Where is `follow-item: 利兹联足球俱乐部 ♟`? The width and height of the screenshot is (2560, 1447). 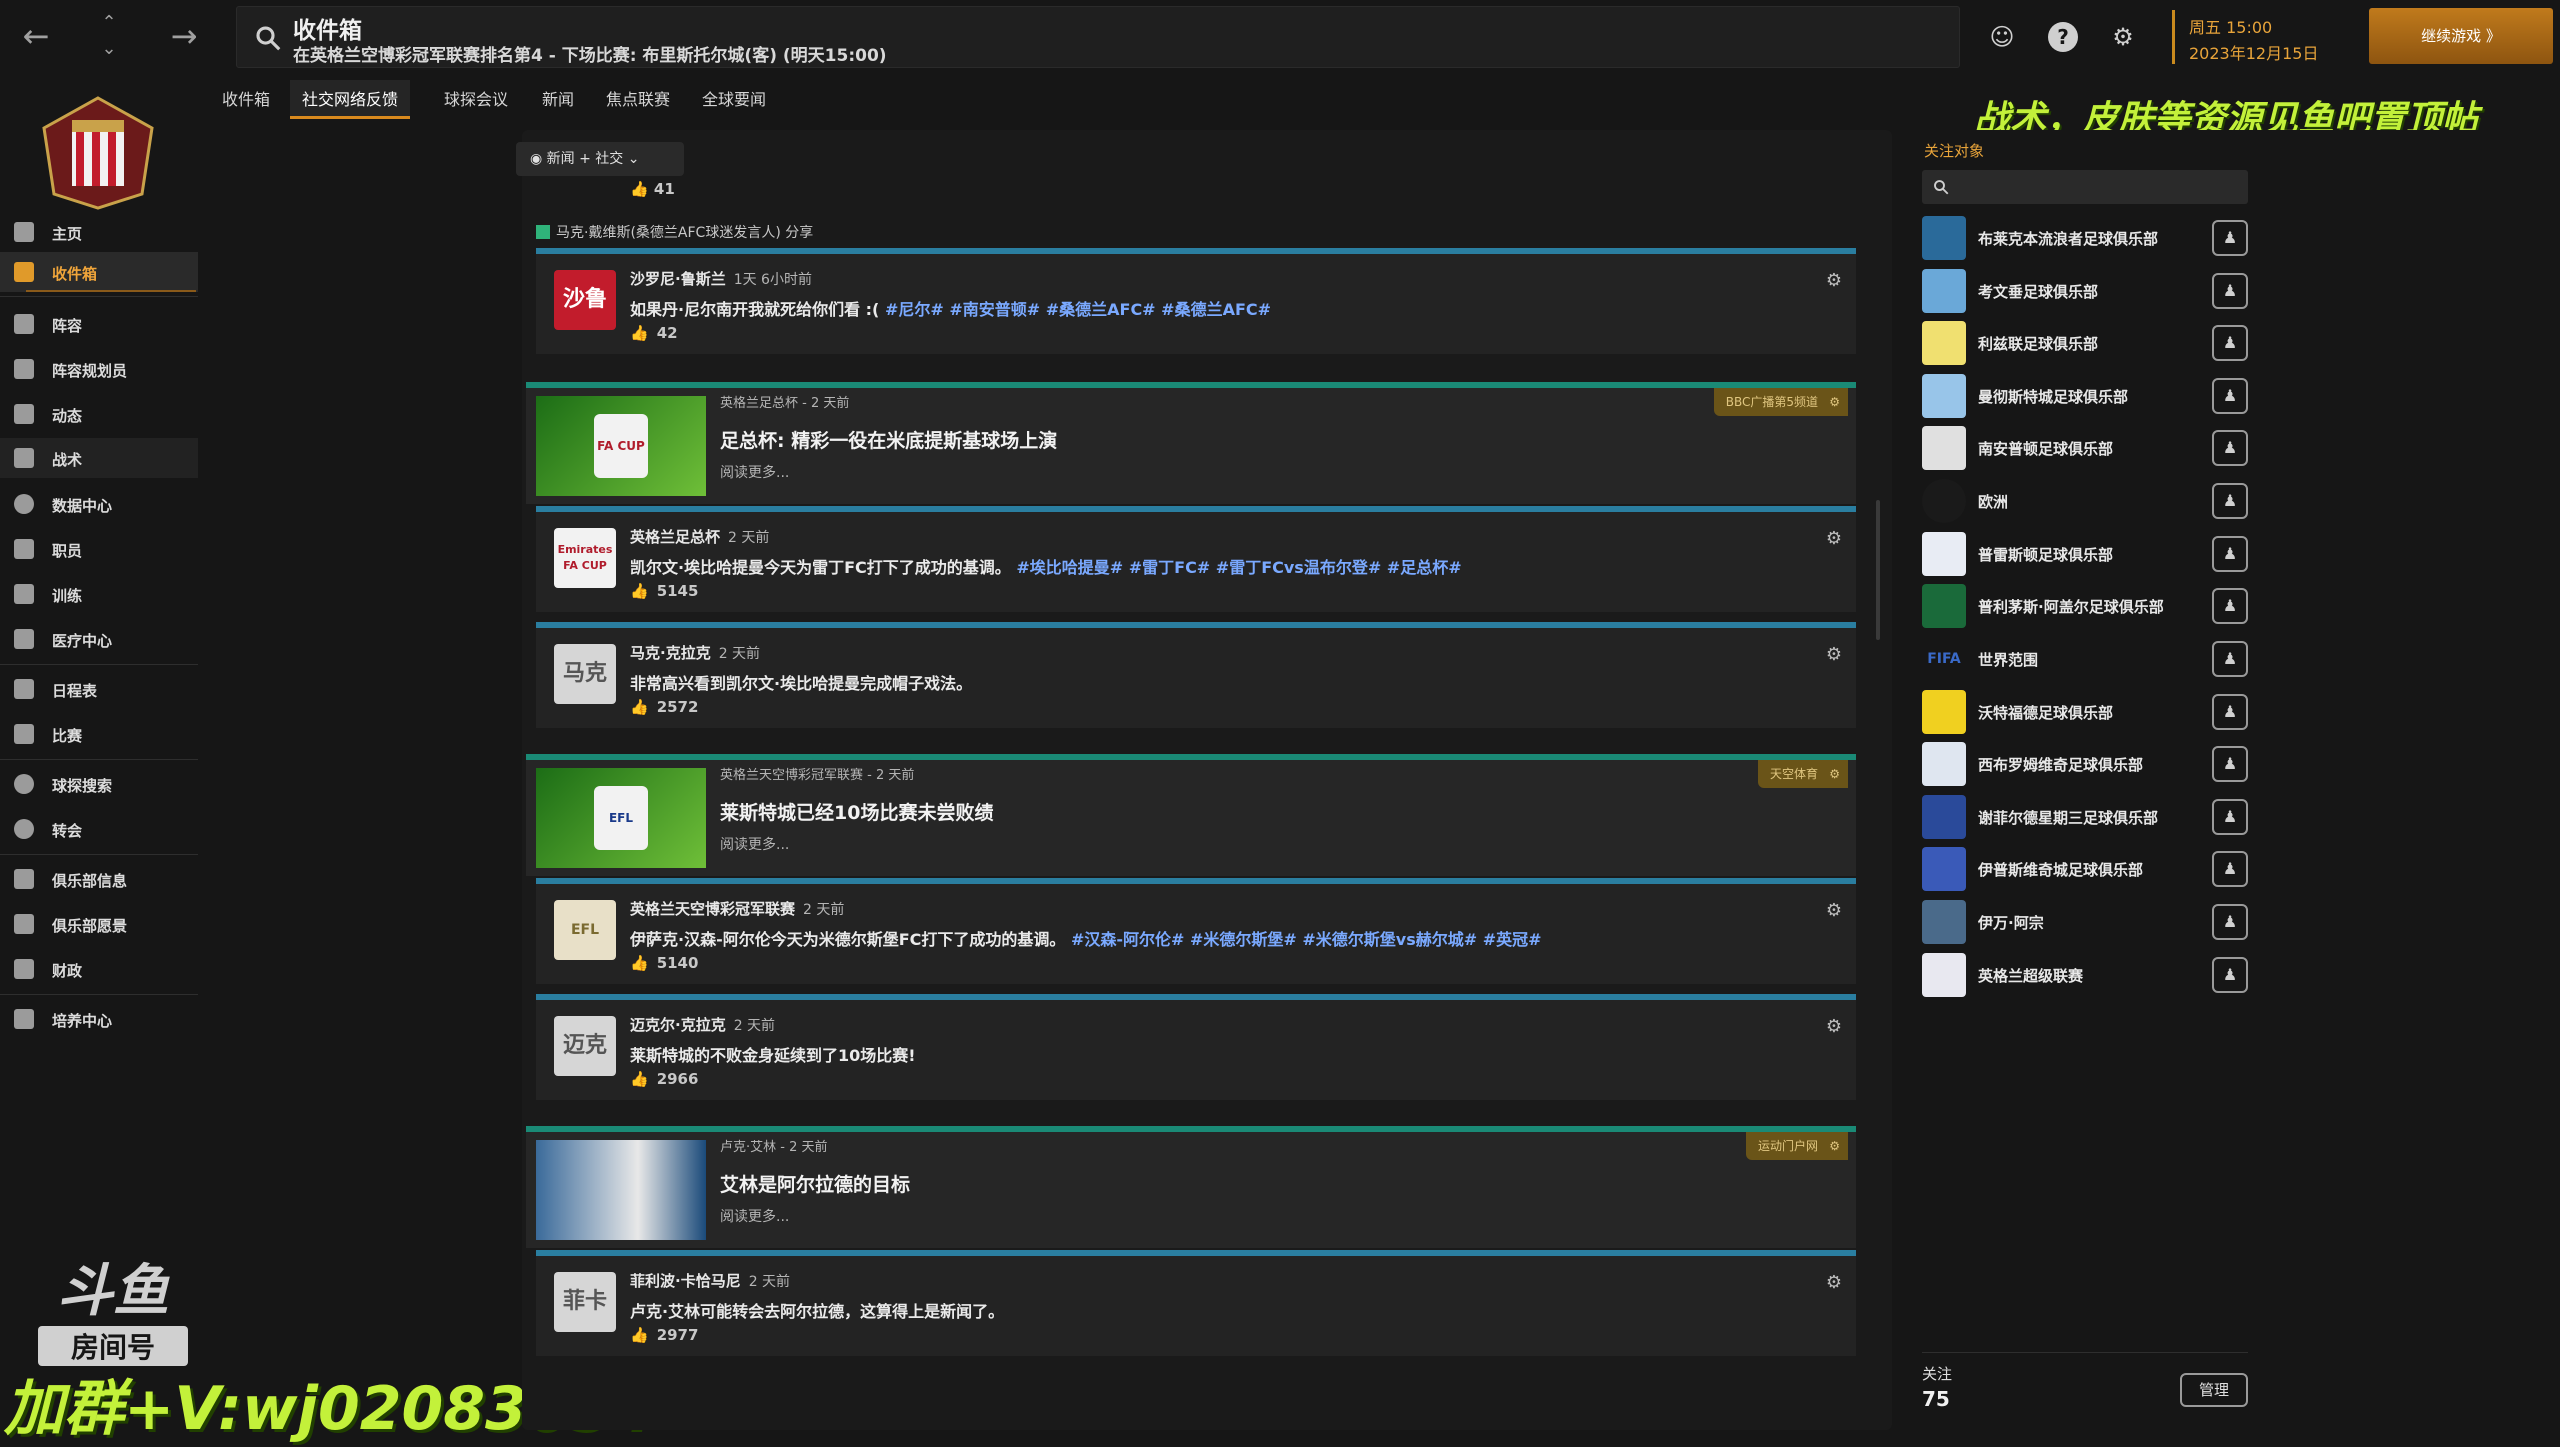
follow-item: 利兹联足球俱乐部 ♟ is located at coordinates (2085, 341).